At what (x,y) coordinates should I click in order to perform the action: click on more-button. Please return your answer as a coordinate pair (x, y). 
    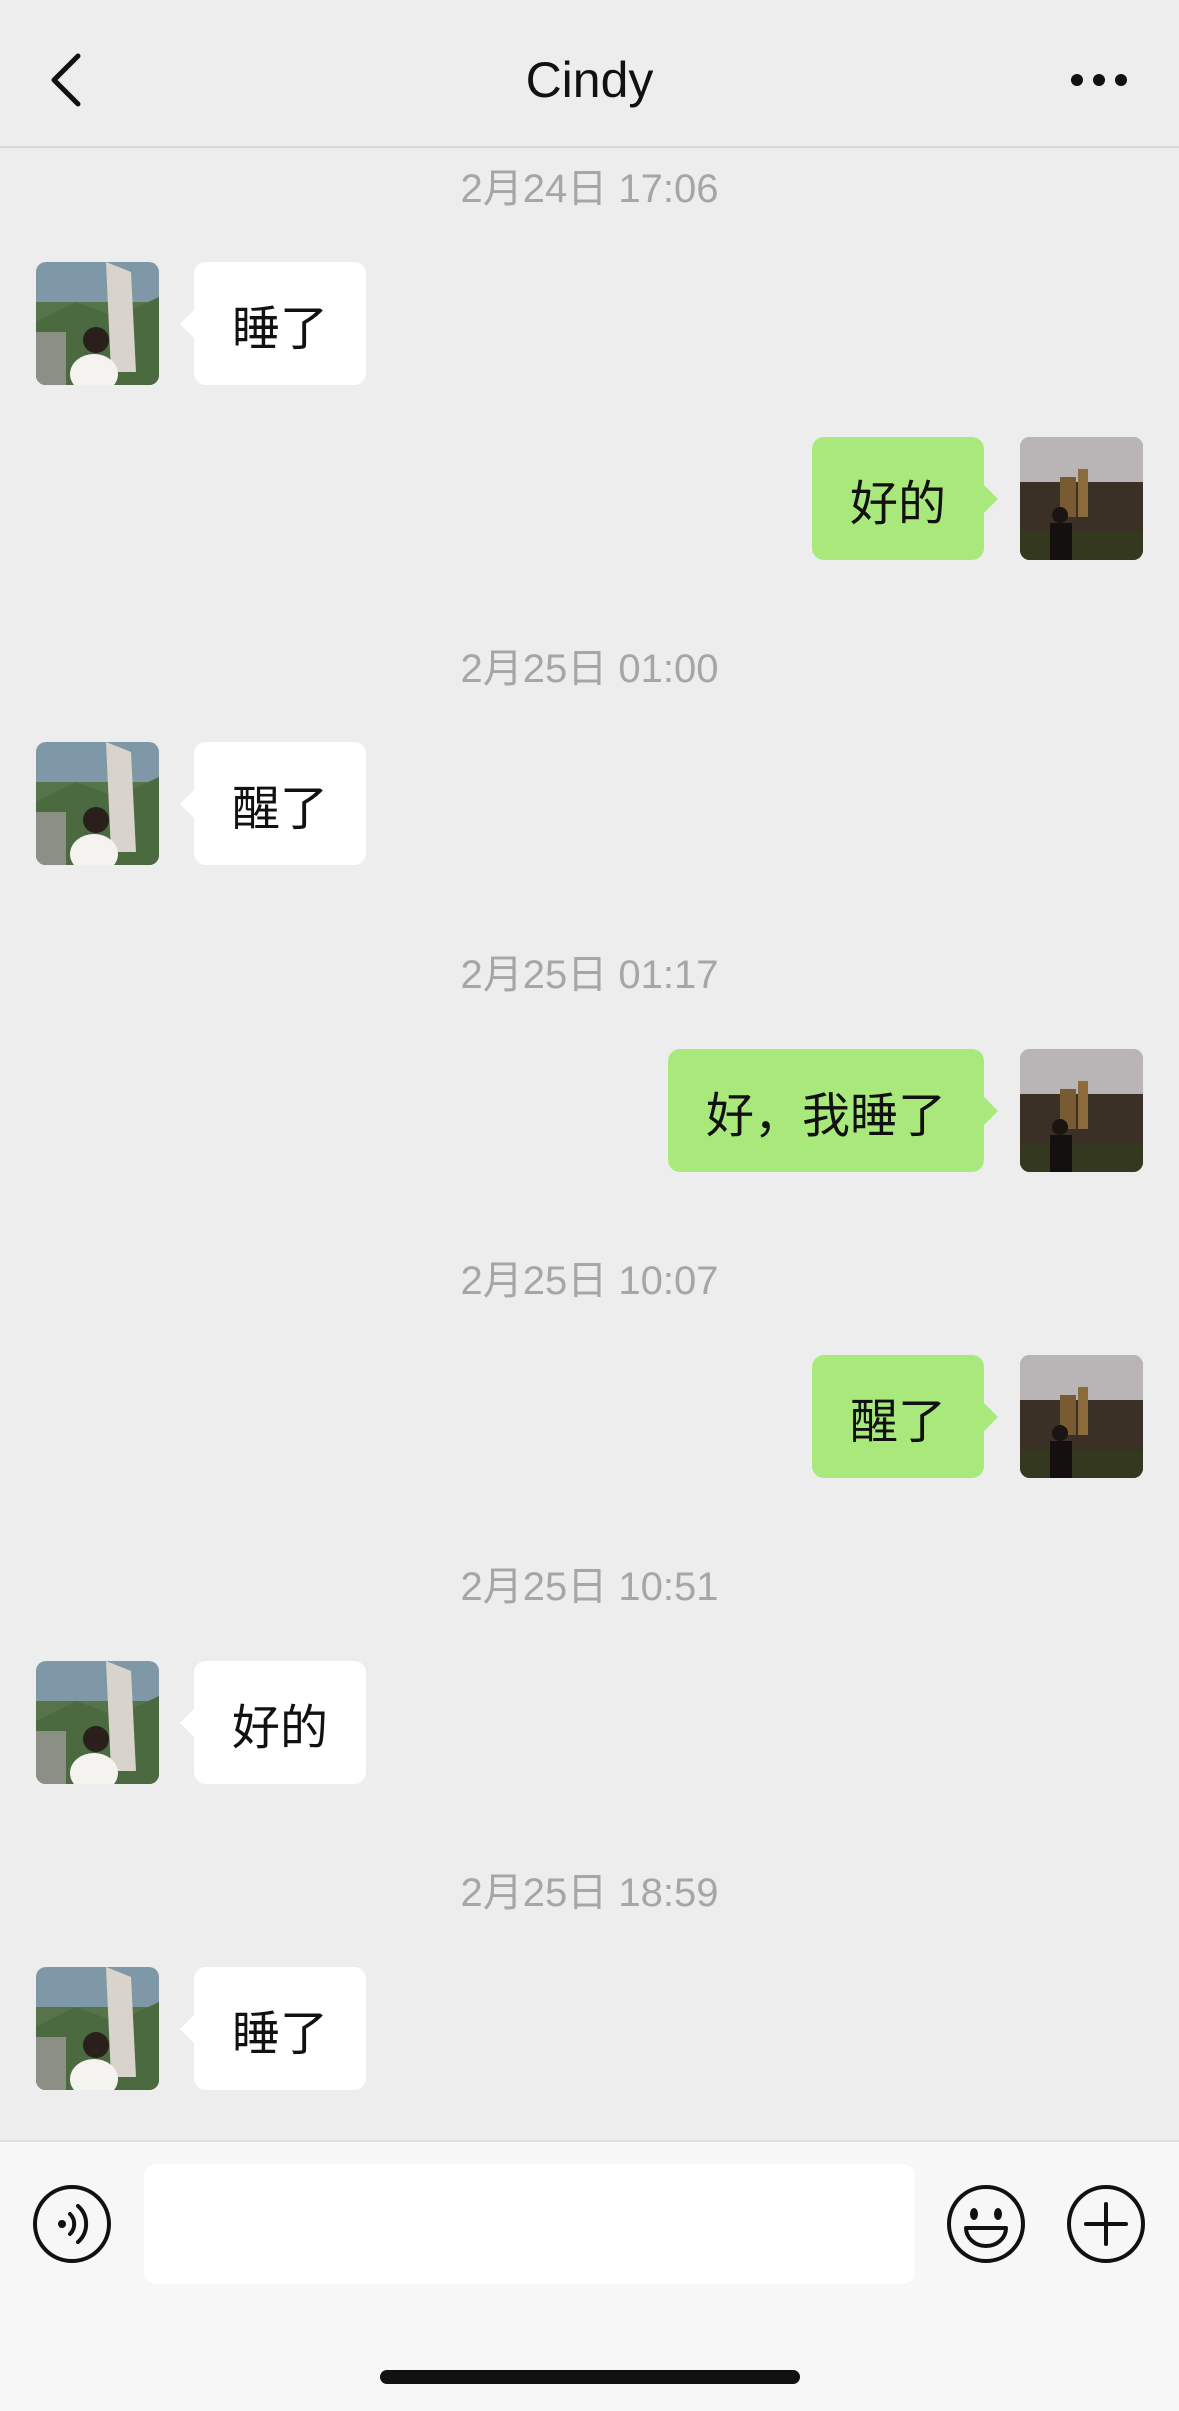
    Looking at the image, I should click on (1099, 80).